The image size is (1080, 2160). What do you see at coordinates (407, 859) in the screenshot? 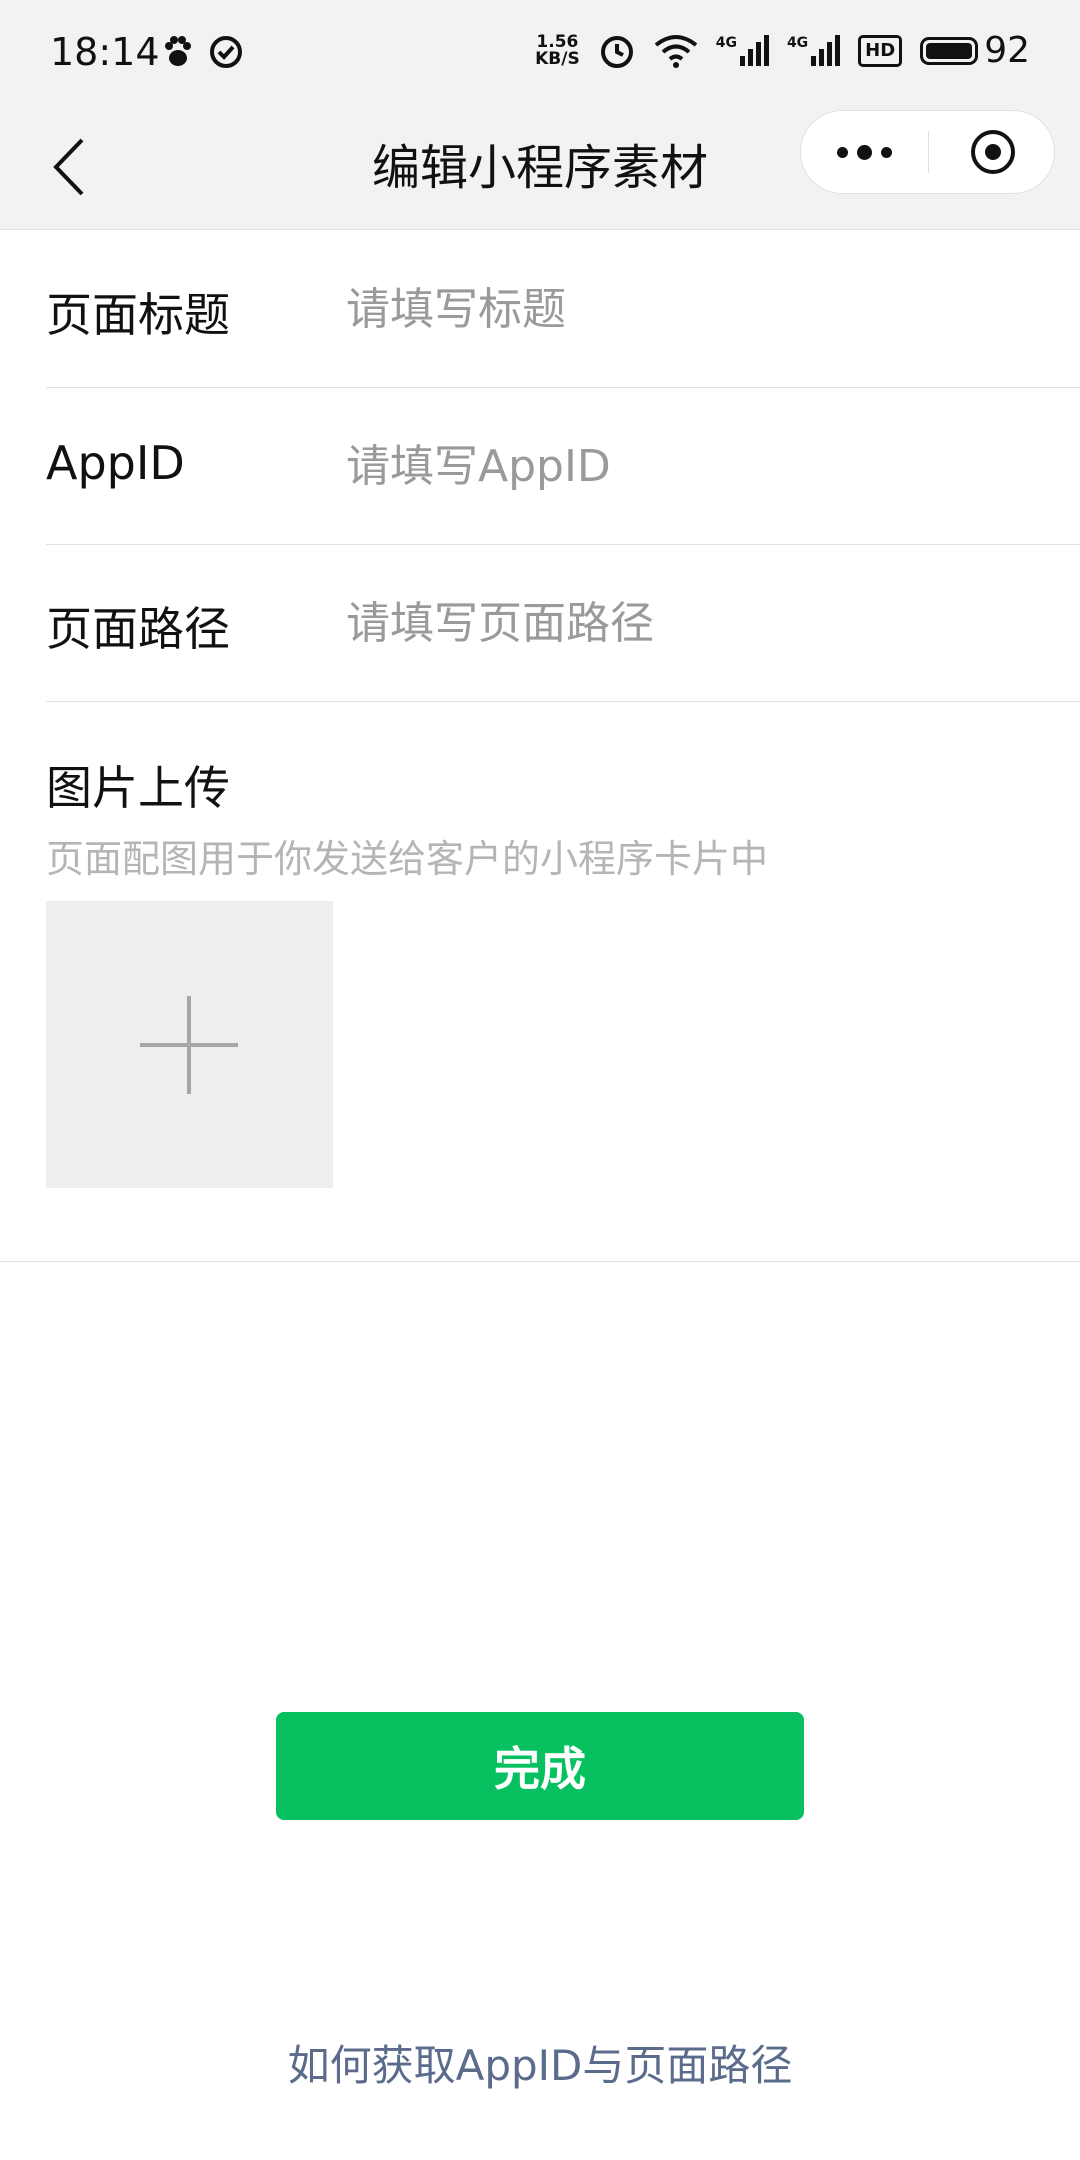
I see `image-upload-hint: 页面配图用于你发送给客户的小程序卡片中` at bounding box center [407, 859].